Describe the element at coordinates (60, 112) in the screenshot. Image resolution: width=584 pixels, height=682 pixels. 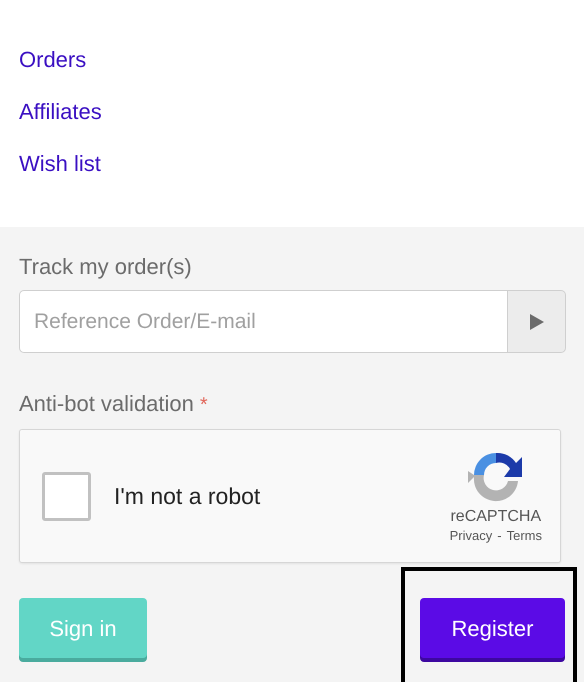
I see `nav-link: Affiliates` at that location.